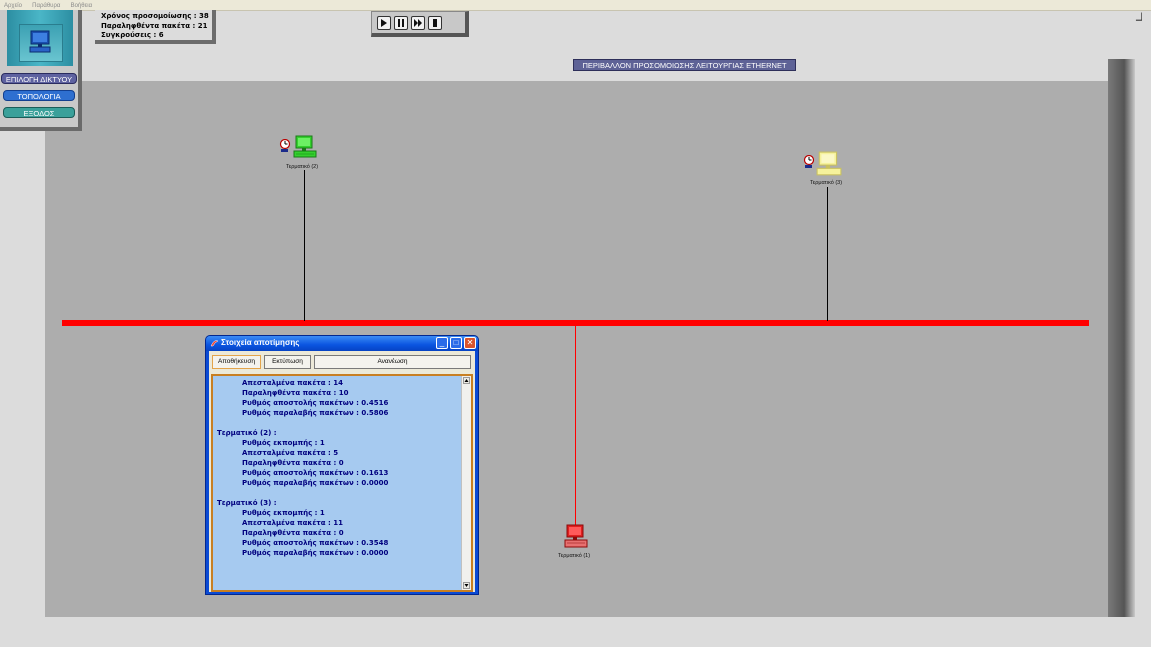 The image size is (1151, 647). I want to click on minimize-icon: ▁▏, so click(1141, 17).